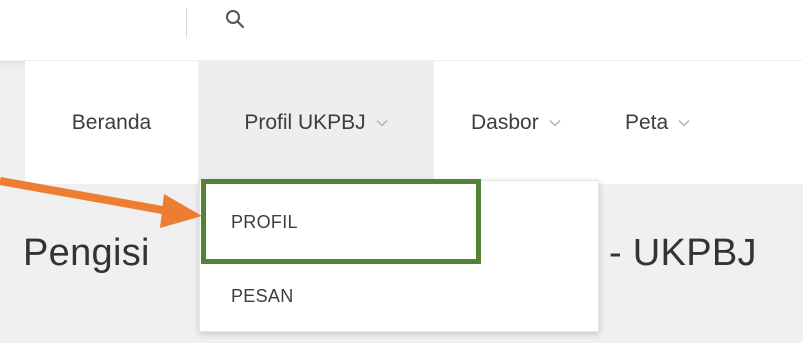 The width and height of the screenshot is (803, 343). I want to click on nav-item-dasbor: Dasbor, so click(536, 122).